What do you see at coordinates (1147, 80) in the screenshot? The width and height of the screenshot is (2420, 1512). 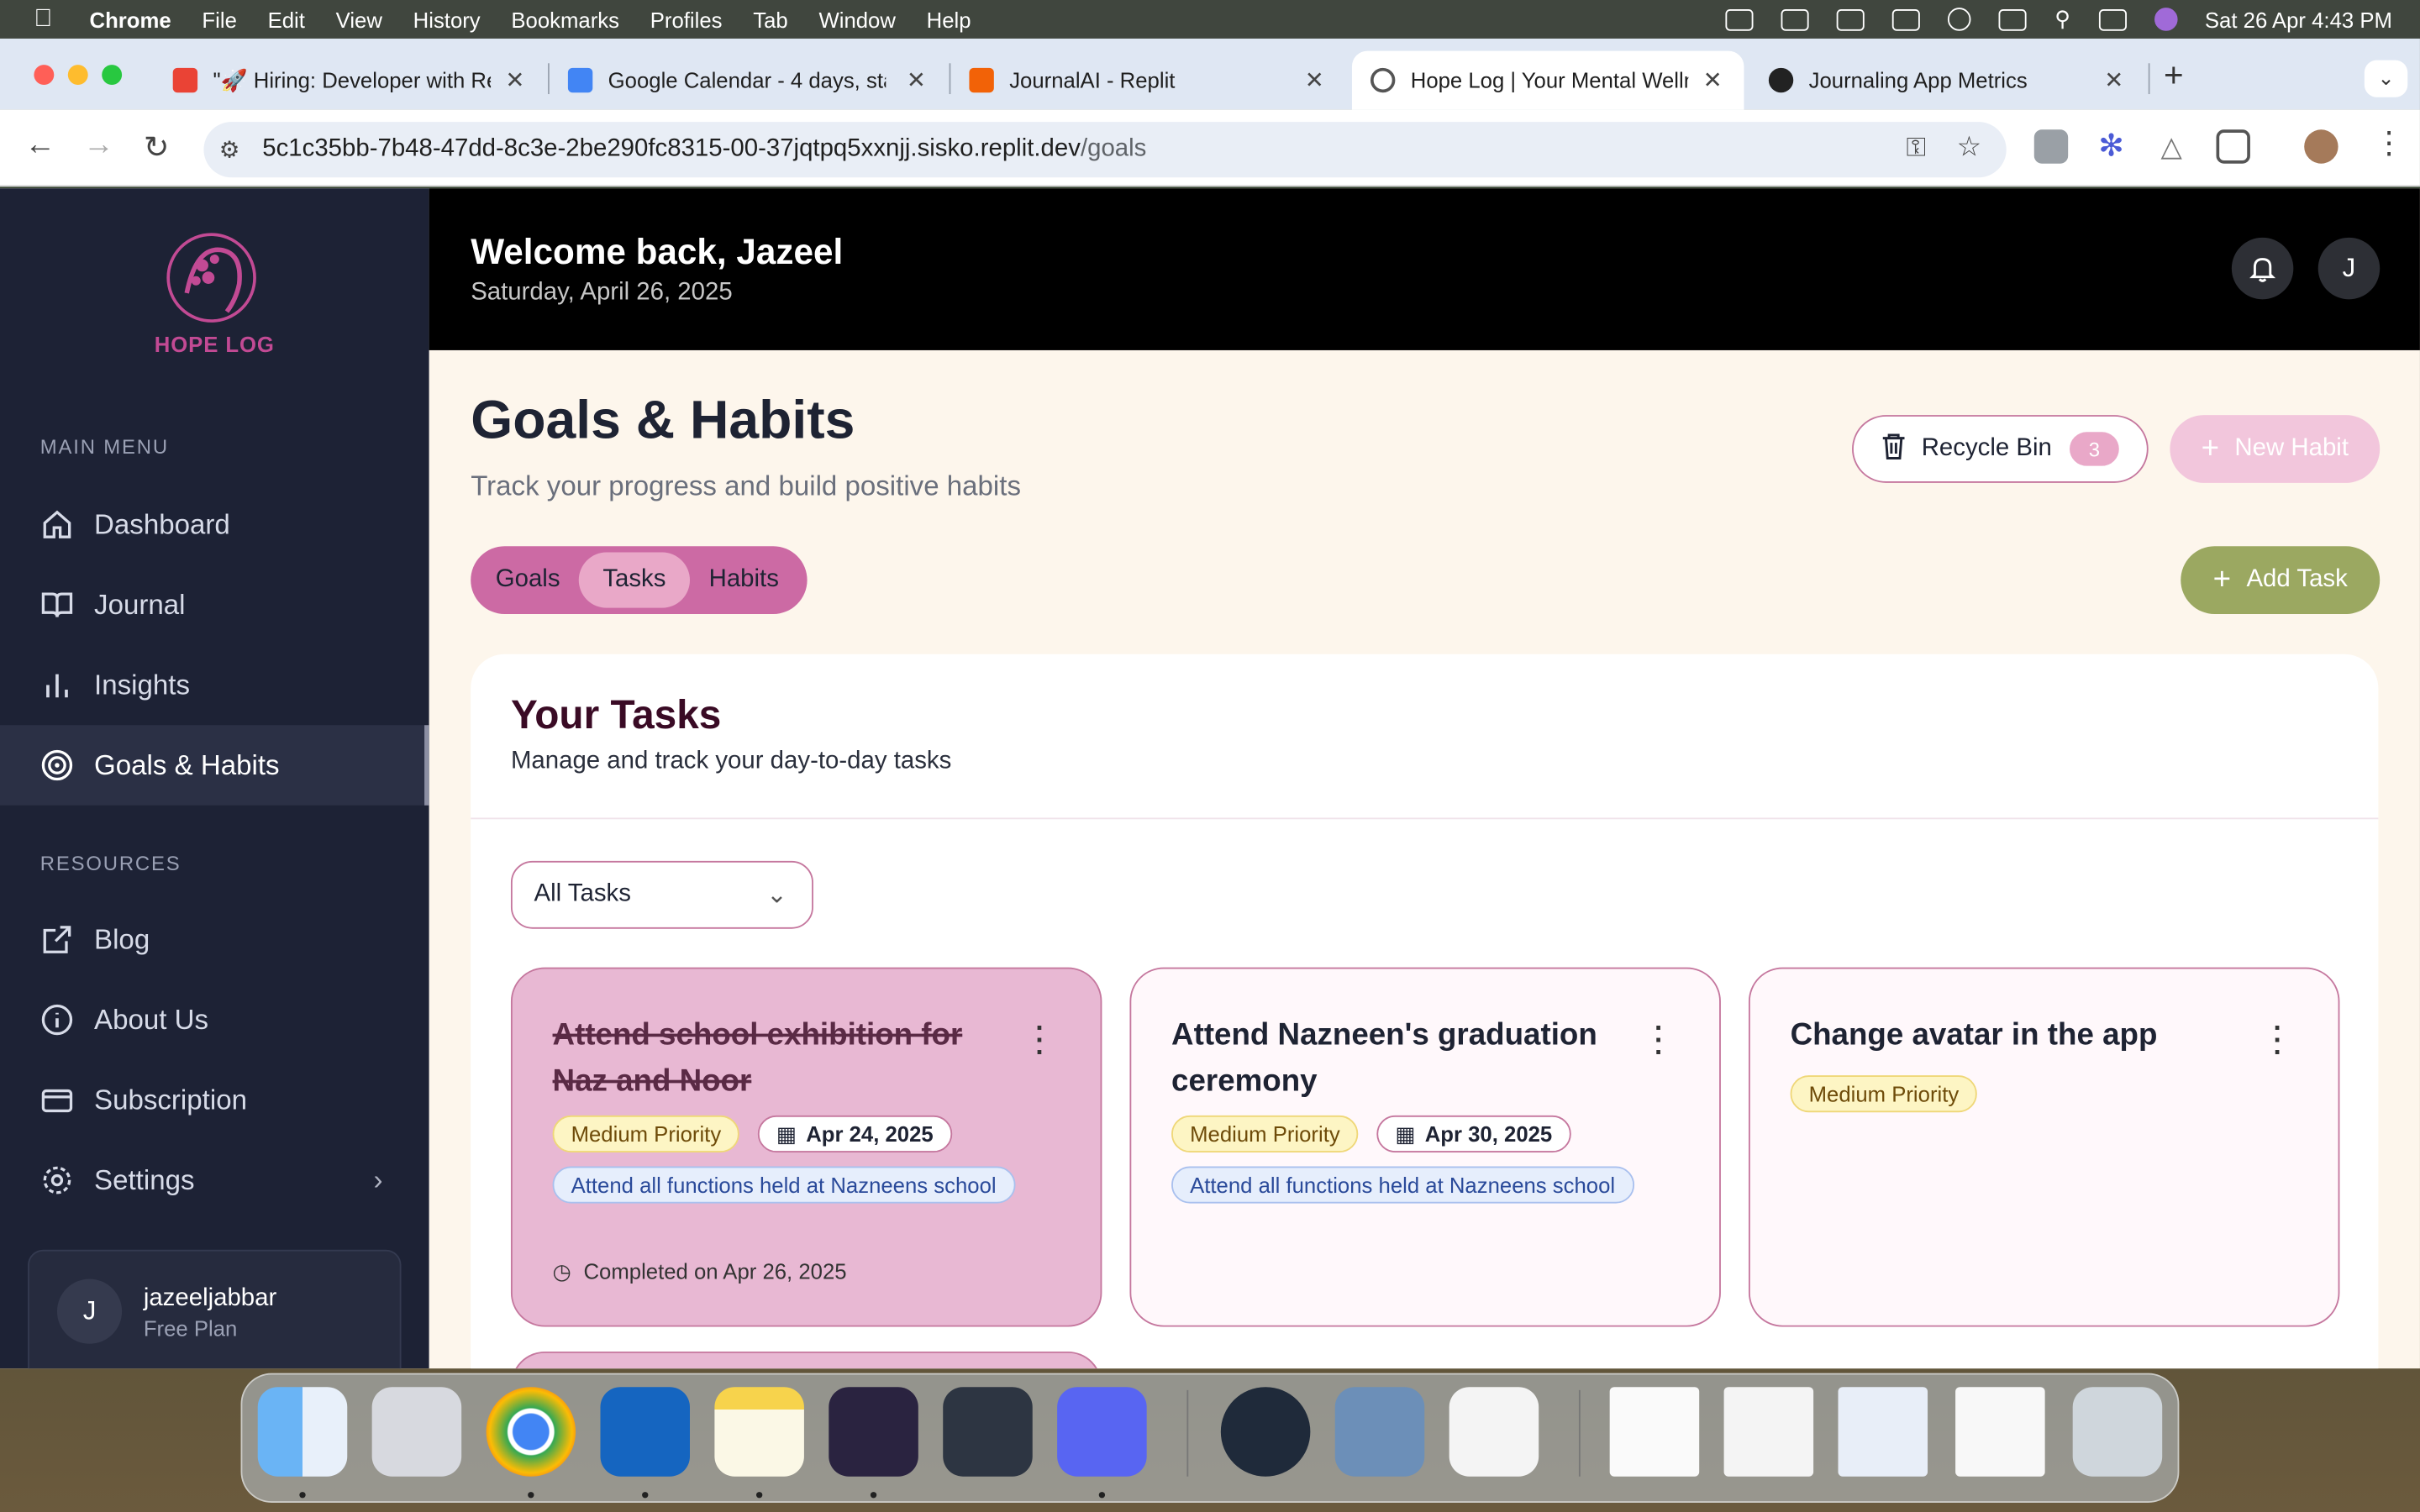 I see `browser-tab-replit: JournalAI - Replit ✕` at bounding box center [1147, 80].